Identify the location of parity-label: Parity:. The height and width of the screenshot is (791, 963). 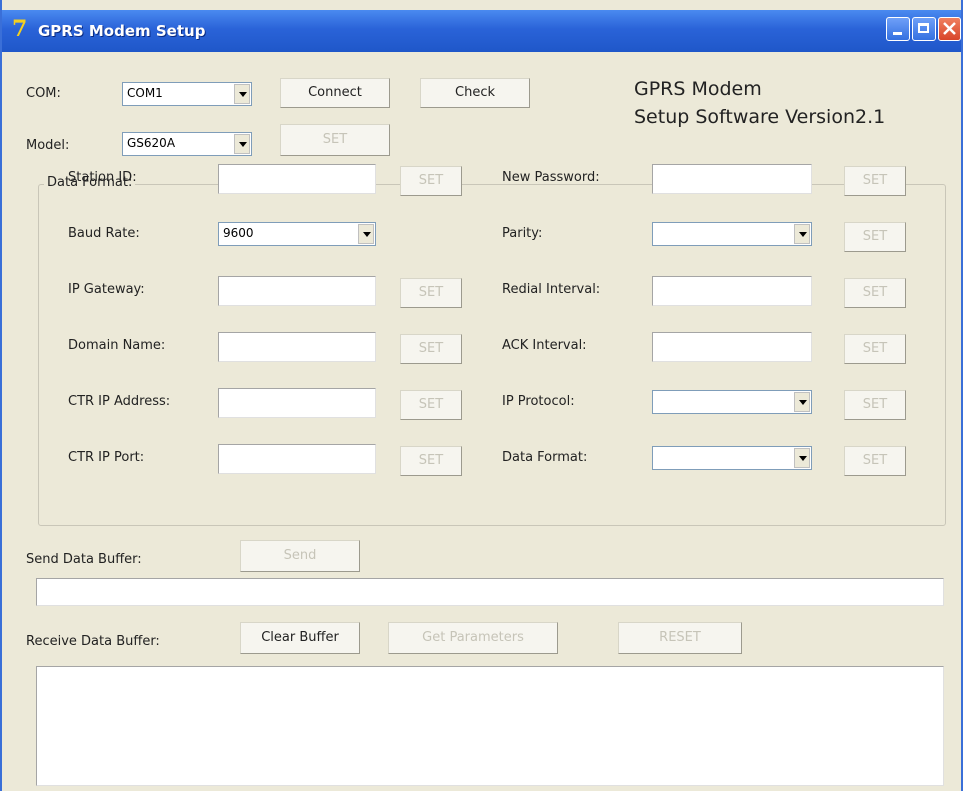
(522, 233).